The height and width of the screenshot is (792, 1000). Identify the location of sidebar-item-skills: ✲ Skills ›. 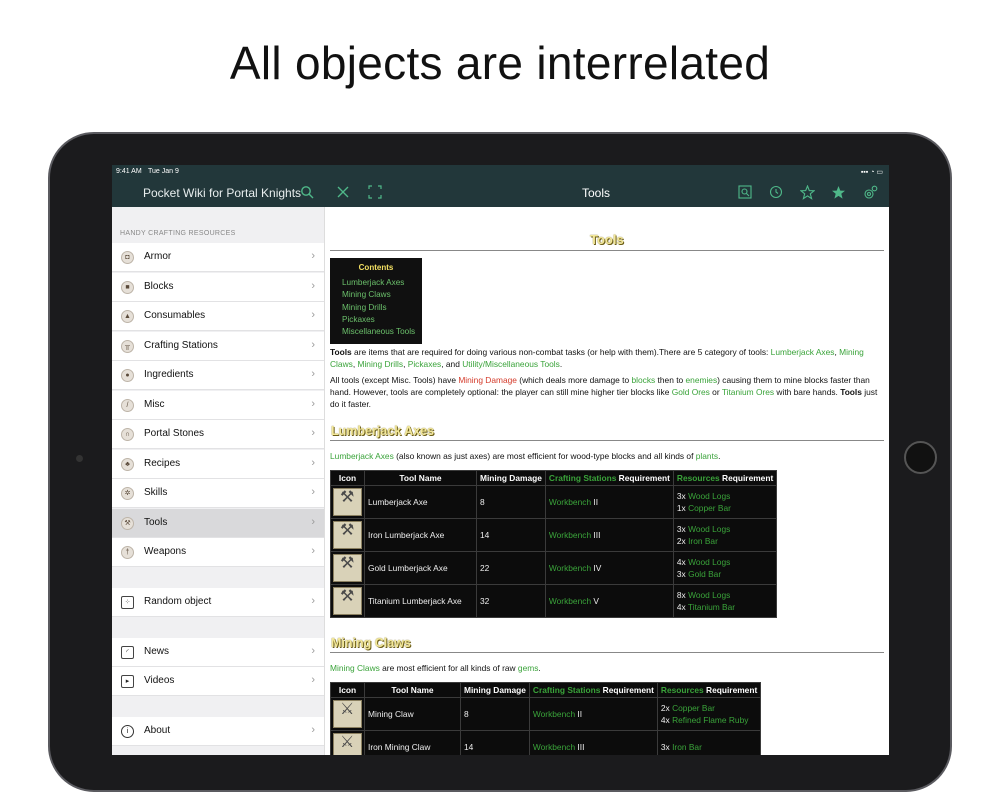
(218, 493).